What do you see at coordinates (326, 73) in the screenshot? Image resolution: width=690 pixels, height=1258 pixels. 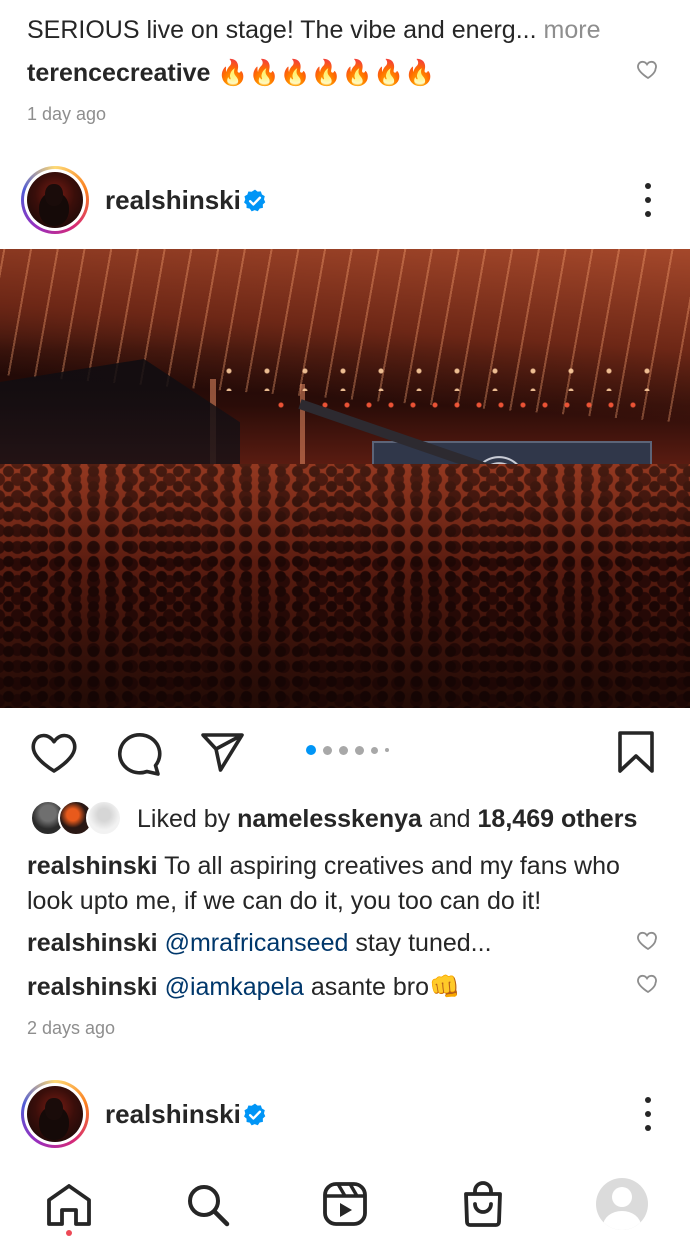 I see `comment-text: 🔥🔥🔥🔥🔥🔥🔥` at bounding box center [326, 73].